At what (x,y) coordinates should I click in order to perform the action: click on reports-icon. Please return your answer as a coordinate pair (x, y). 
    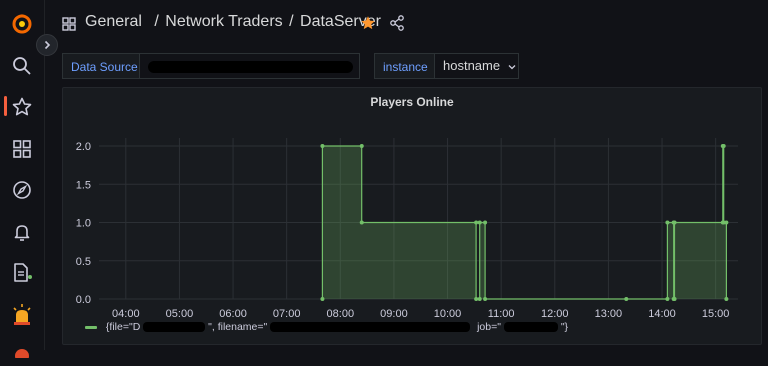
    Looking at the image, I should click on (22, 273).